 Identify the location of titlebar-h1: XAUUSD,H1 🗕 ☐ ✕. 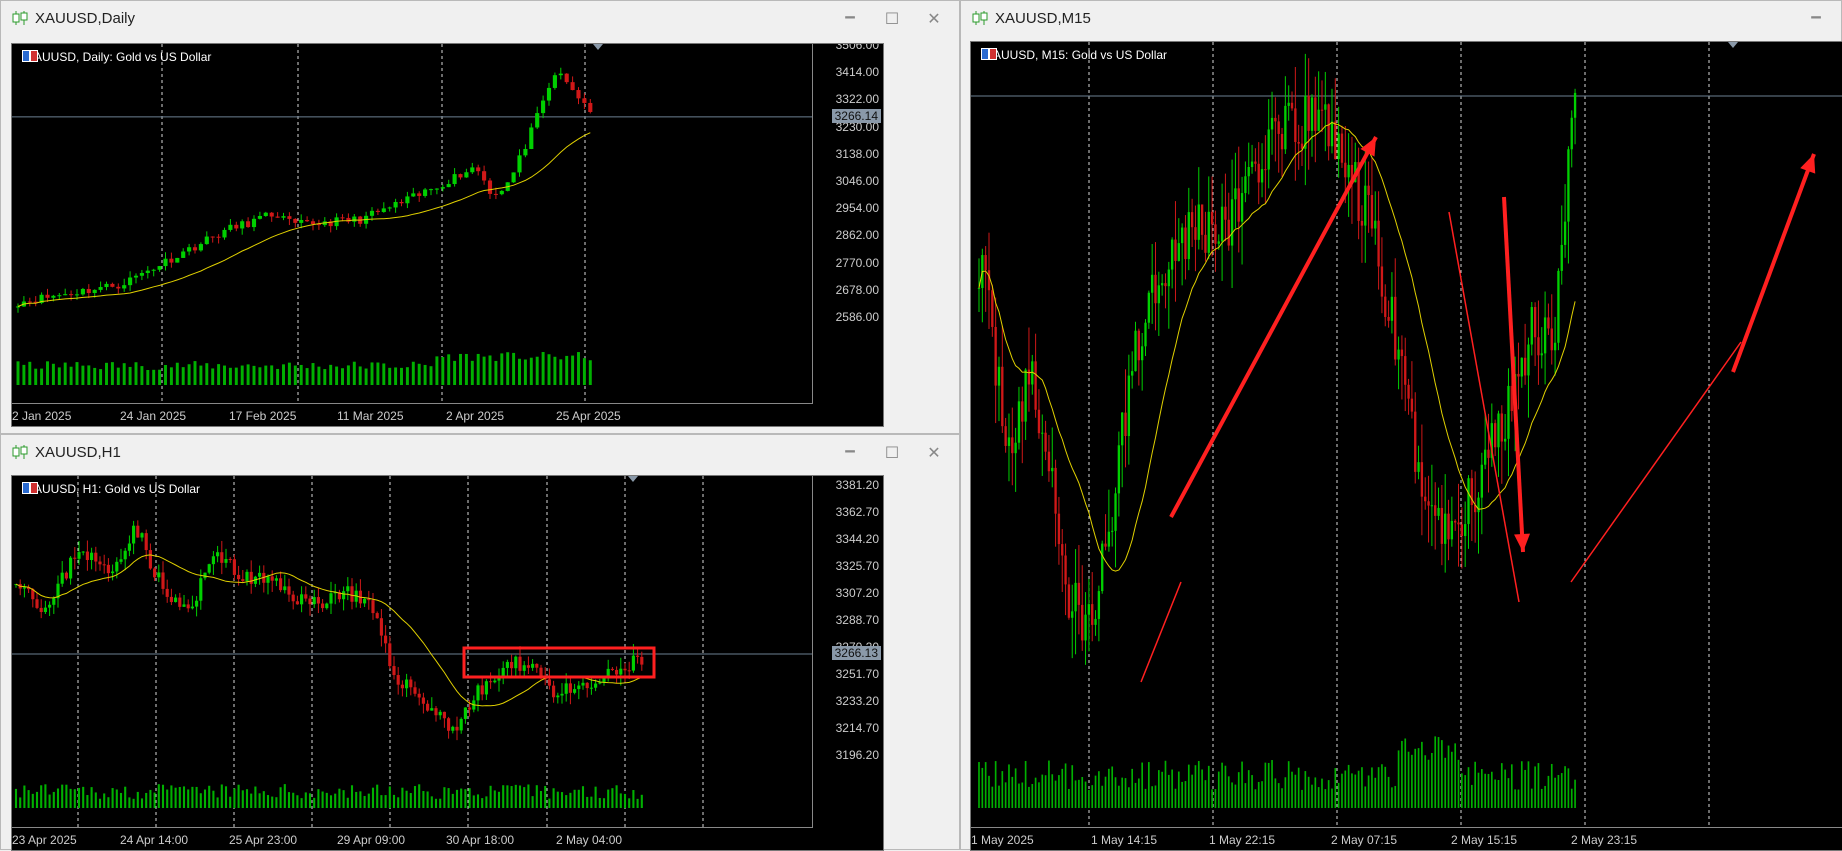
(480, 452).